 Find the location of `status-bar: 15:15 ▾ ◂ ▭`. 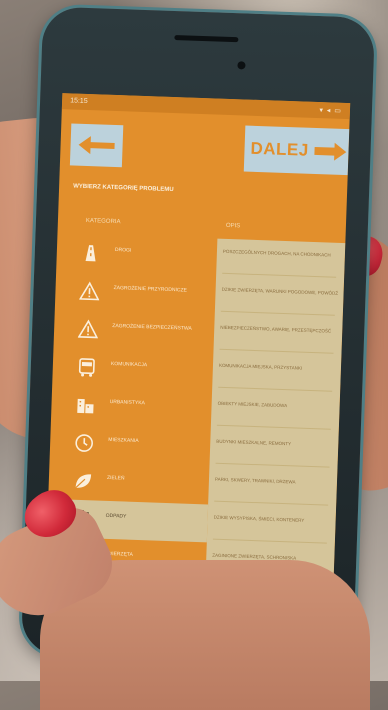

status-bar: 15:15 ▾ ◂ ▭ is located at coordinates (206, 106).